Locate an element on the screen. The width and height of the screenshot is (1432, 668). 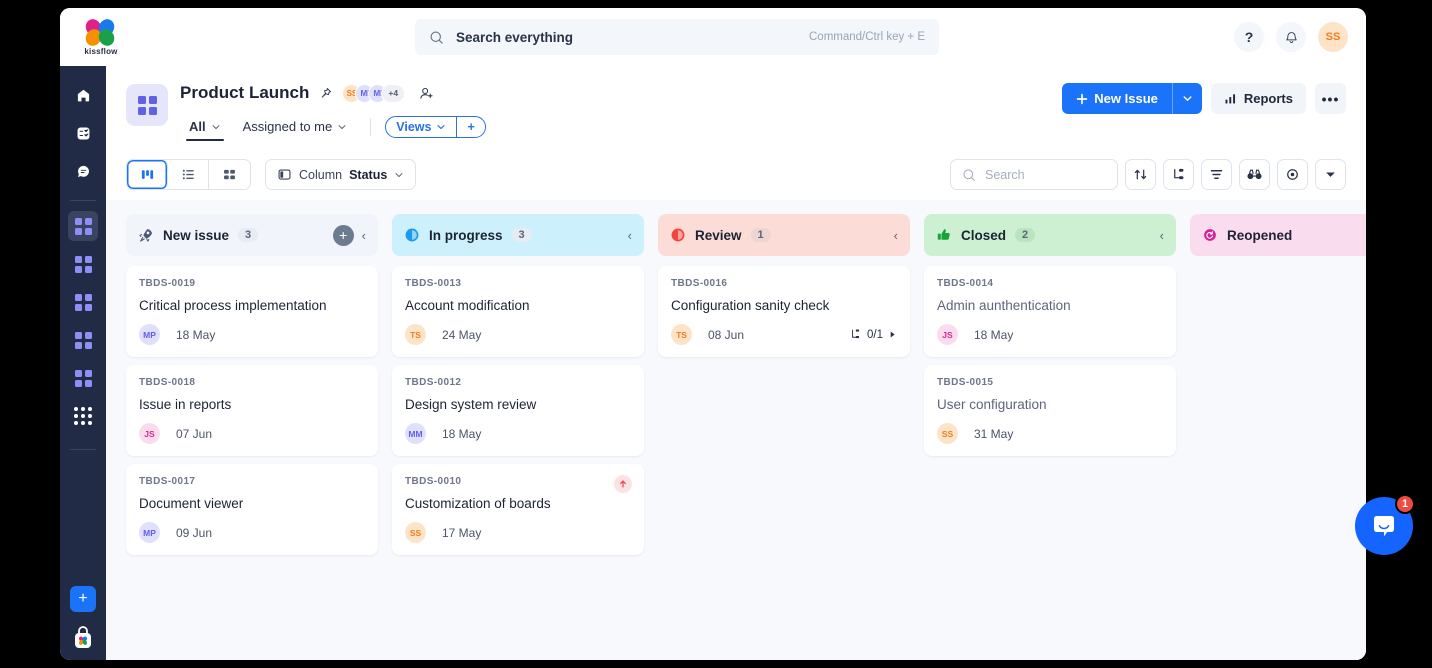
list-view-button is located at coordinates (188, 174).